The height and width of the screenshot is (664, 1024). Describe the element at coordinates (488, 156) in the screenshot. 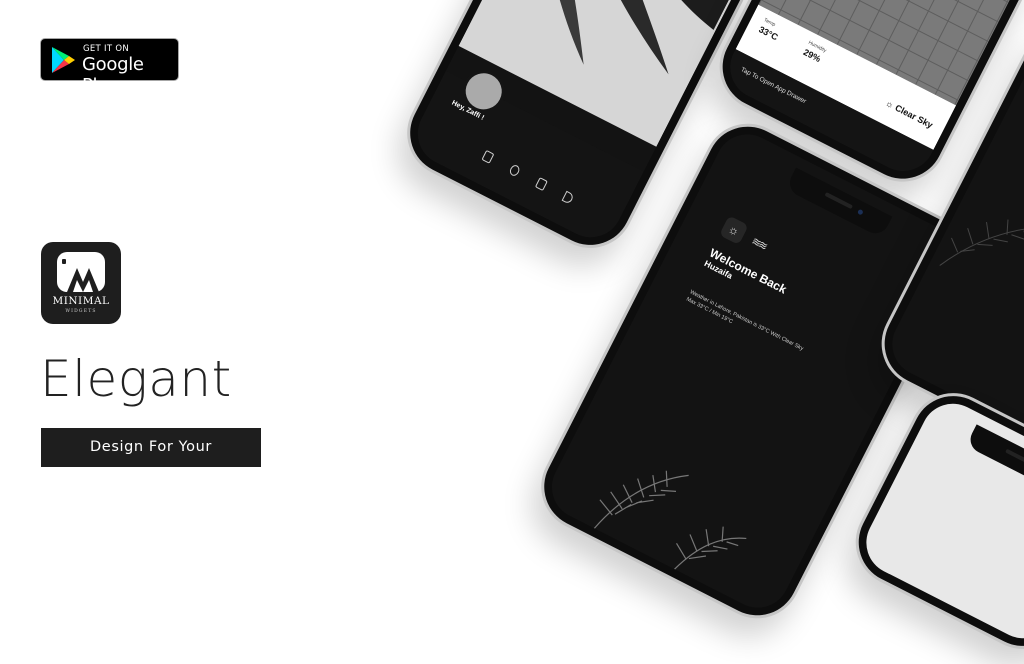

I see `phone-icon` at that location.